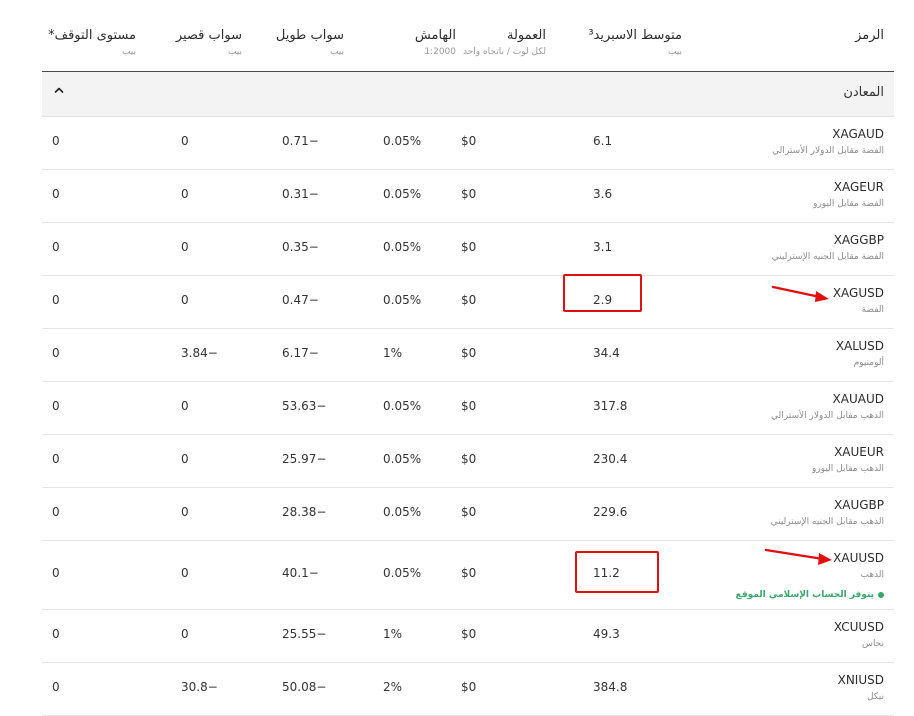 This screenshot has width=914, height=716. I want to click on status-dot-icon, so click(881, 594).